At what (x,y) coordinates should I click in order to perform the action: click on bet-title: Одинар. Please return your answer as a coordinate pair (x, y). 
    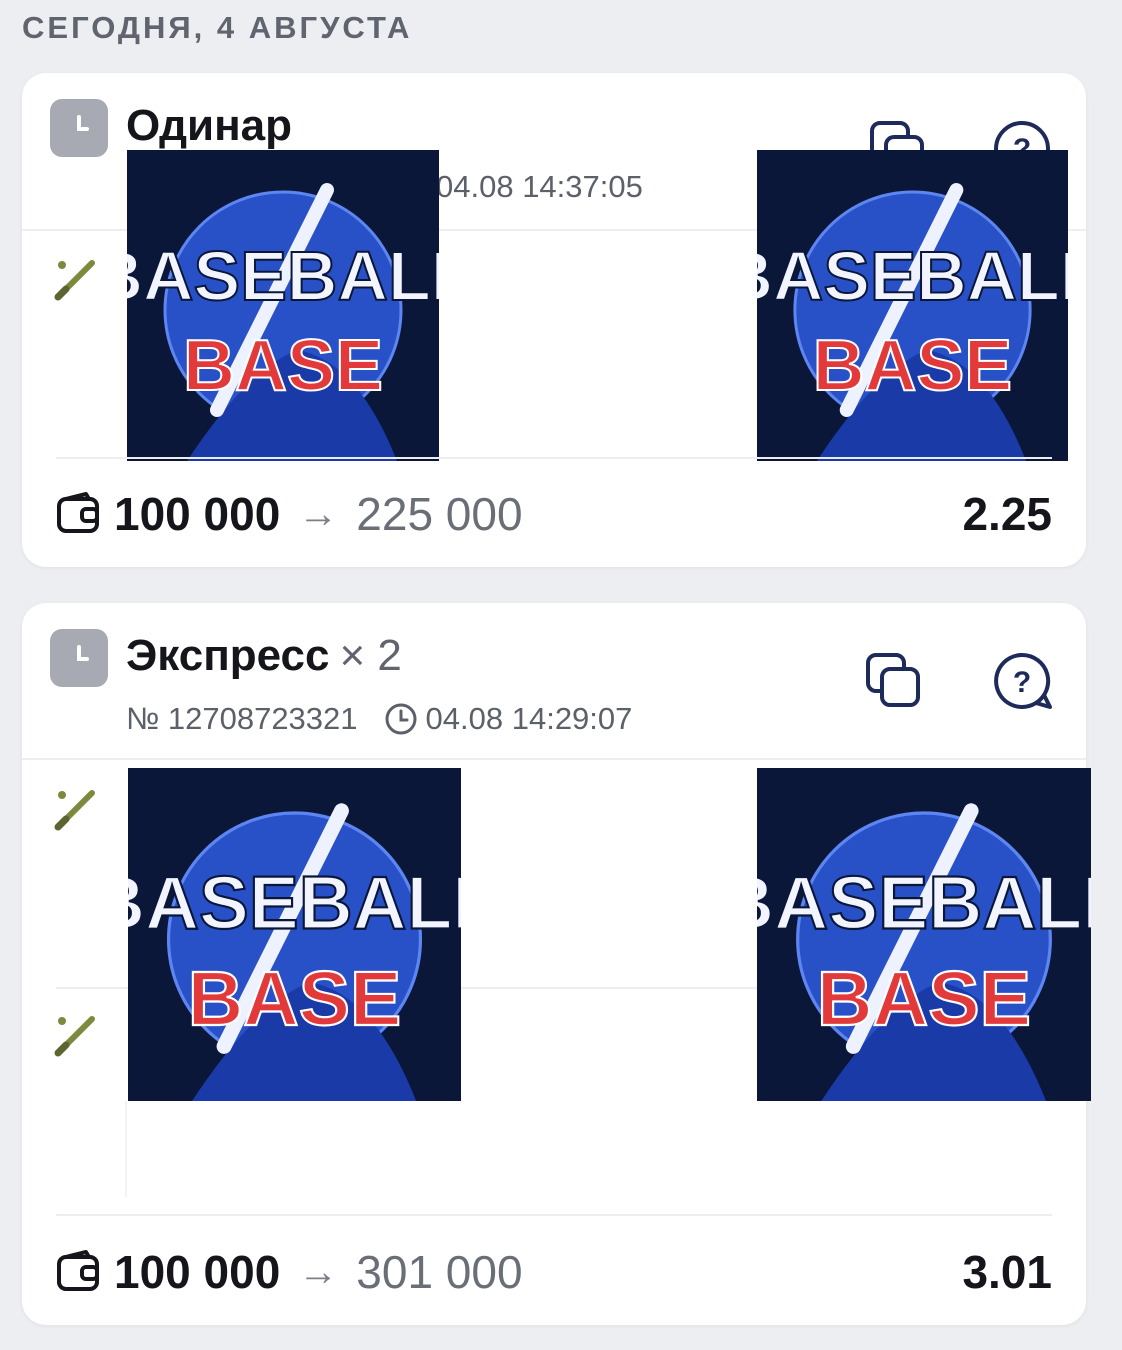
    Looking at the image, I should click on (209, 126).